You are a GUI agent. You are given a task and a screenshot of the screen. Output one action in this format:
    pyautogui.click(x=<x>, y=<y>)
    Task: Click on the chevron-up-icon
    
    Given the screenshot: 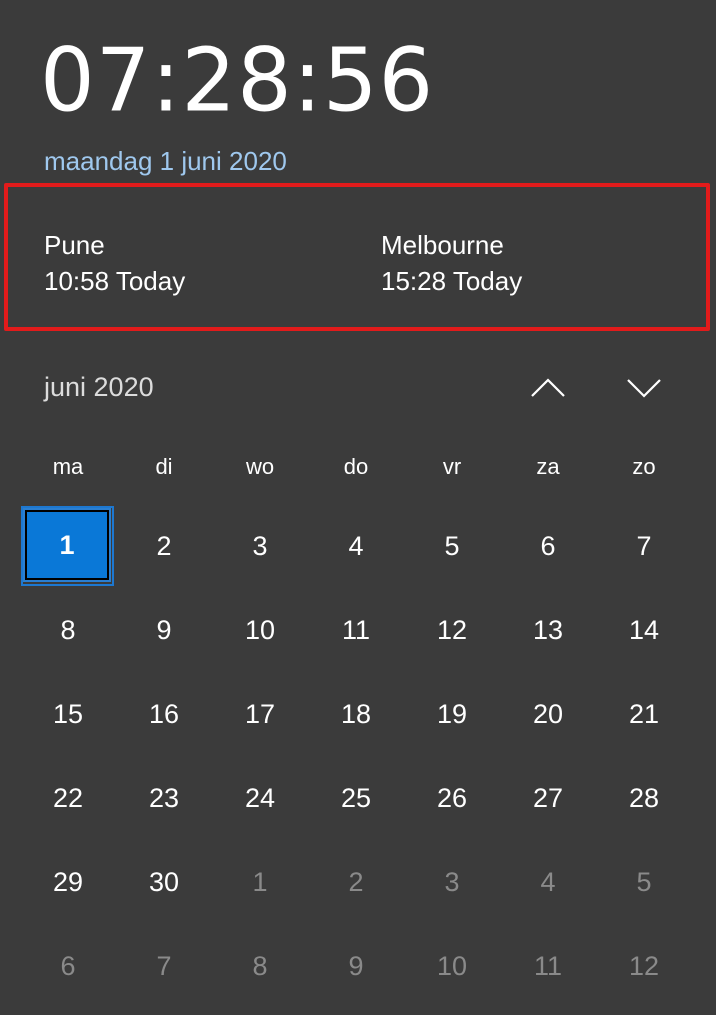 What is the action you would take?
    pyautogui.click(x=548, y=387)
    